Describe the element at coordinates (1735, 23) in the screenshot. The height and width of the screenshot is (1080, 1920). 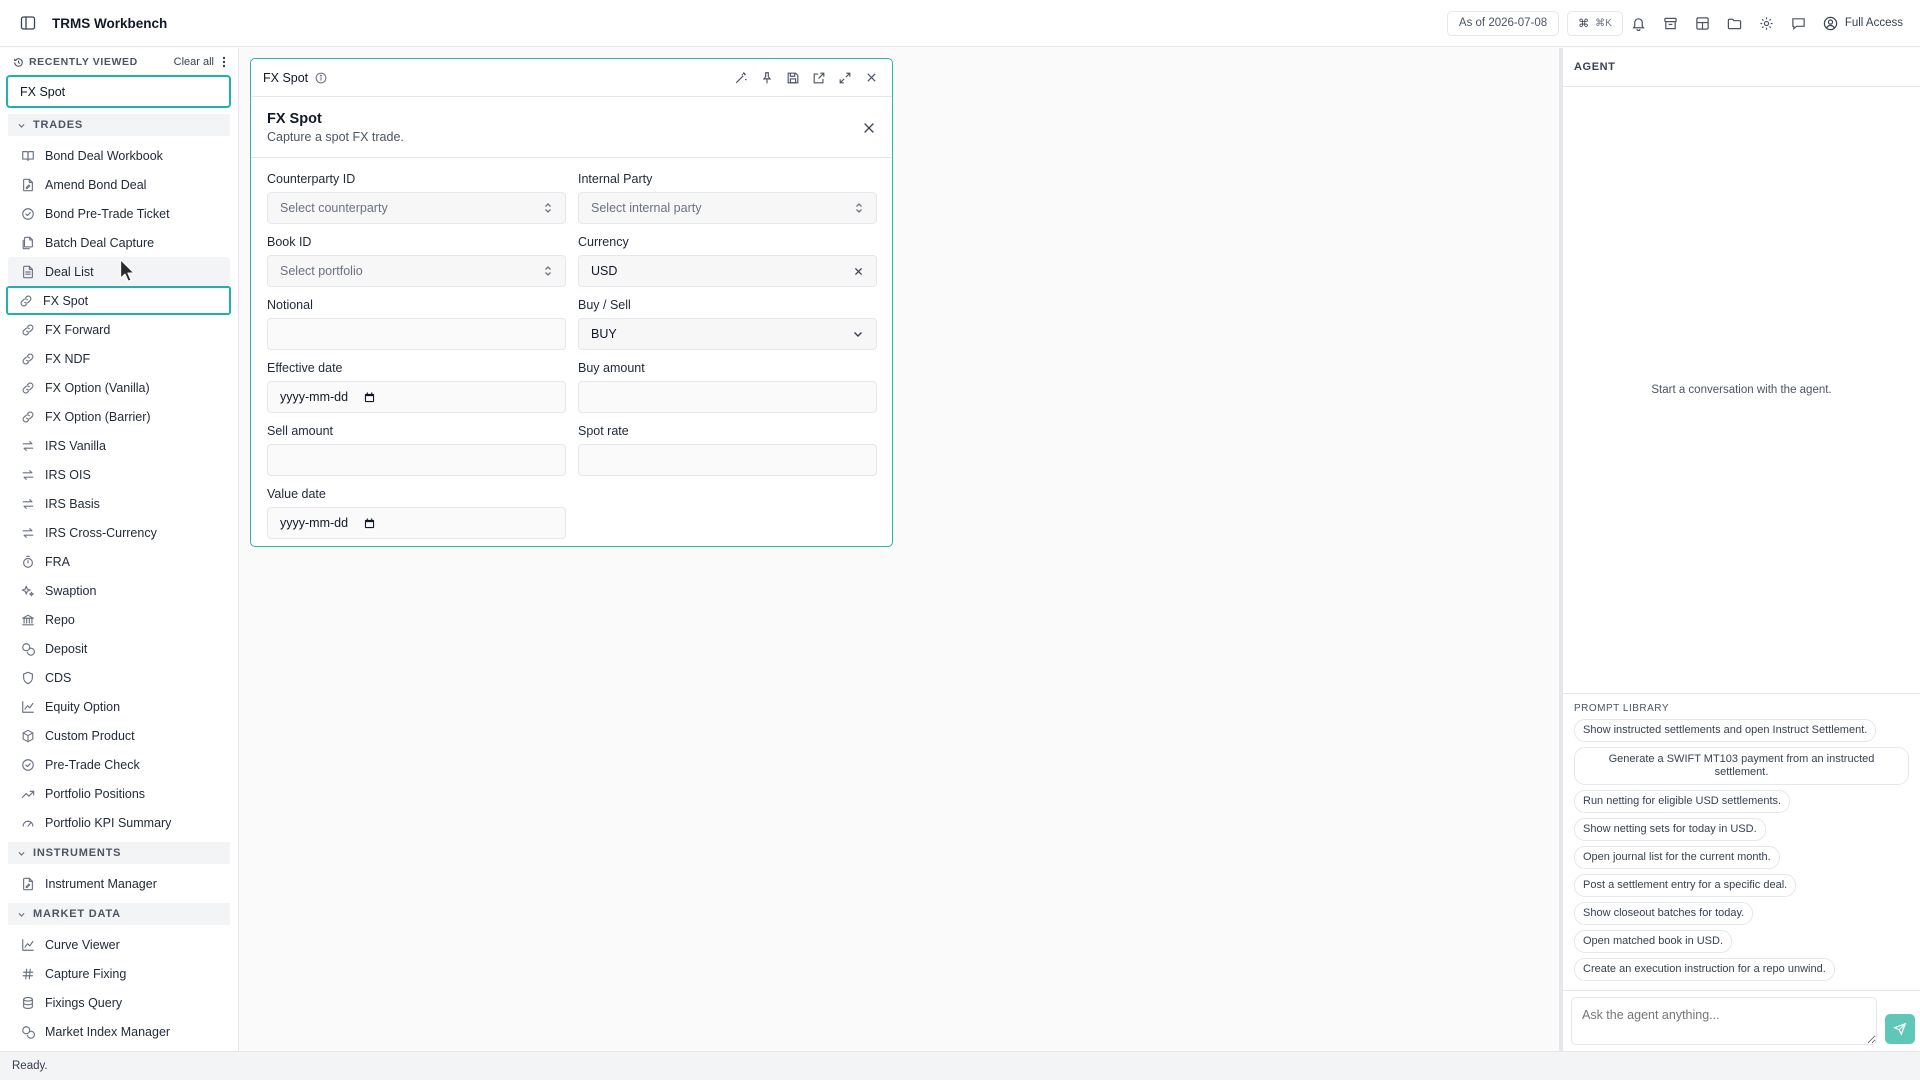
I see `folder-icon` at that location.